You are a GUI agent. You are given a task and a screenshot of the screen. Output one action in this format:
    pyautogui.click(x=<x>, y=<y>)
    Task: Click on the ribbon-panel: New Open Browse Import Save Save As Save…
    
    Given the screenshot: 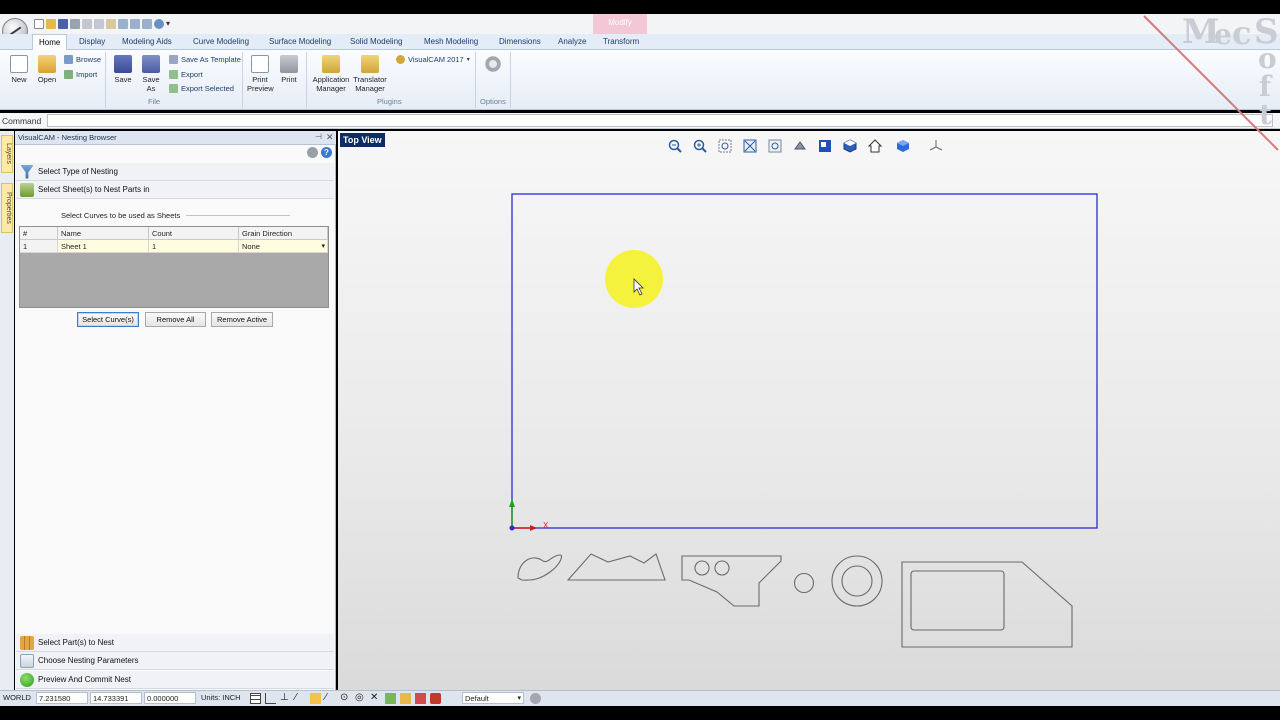 What is the action you would take?
    pyautogui.click(x=640, y=80)
    